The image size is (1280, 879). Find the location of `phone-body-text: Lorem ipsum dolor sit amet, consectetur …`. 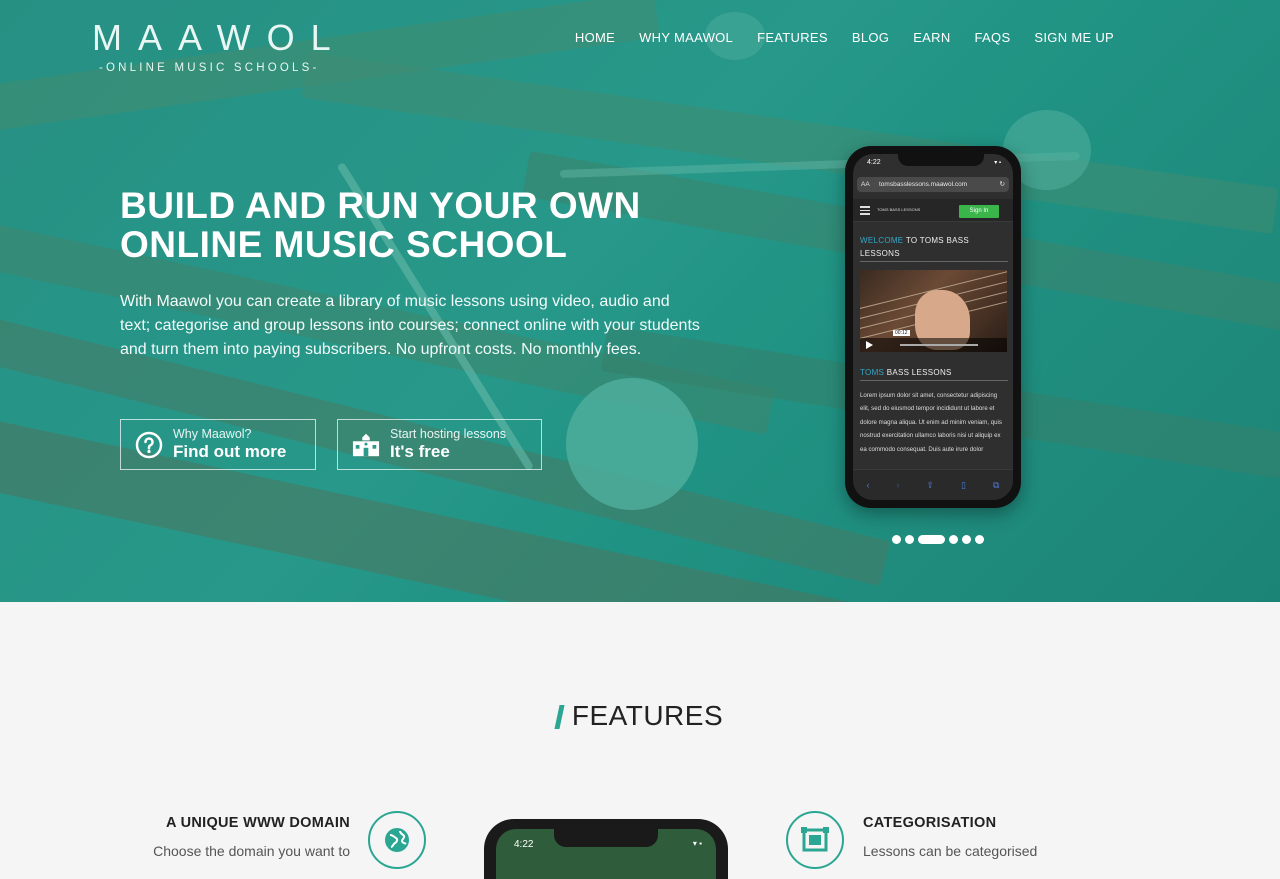

phone-body-text: Lorem ipsum dolor sit amet, consectetur … is located at coordinates (931, 422).